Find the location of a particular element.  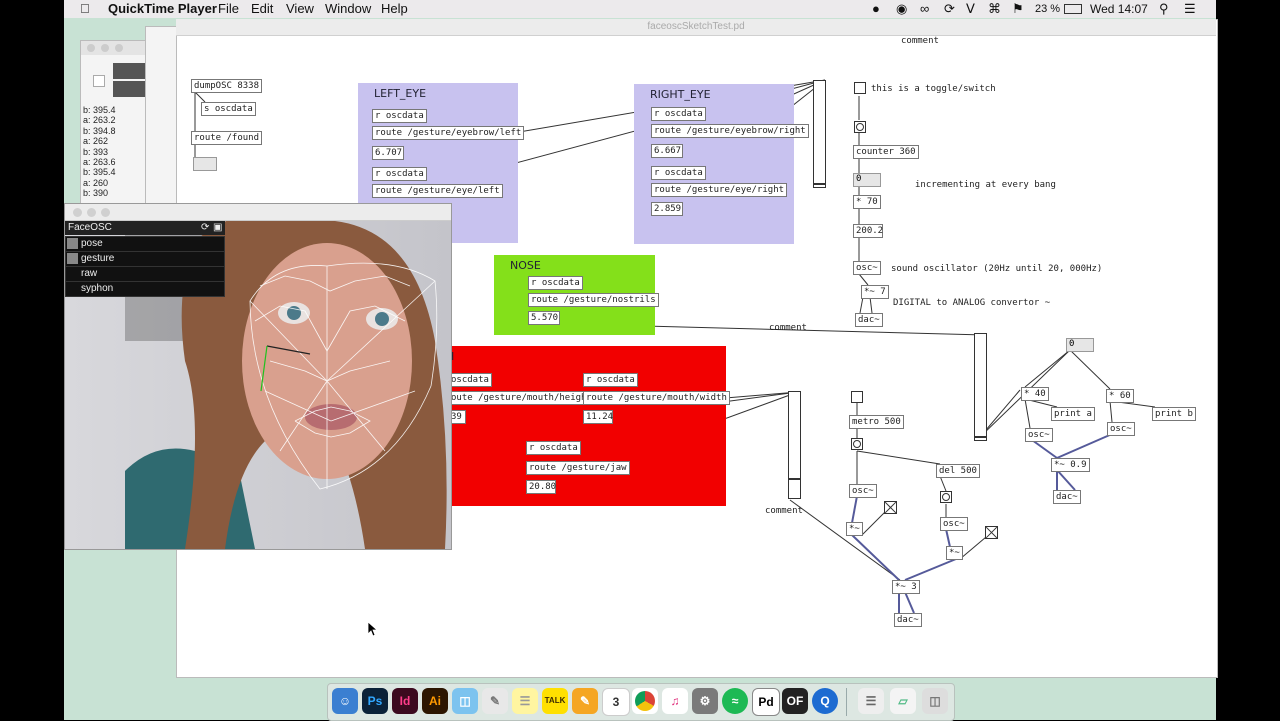

print-b-object: print b is located at coordinates (1174, 414).